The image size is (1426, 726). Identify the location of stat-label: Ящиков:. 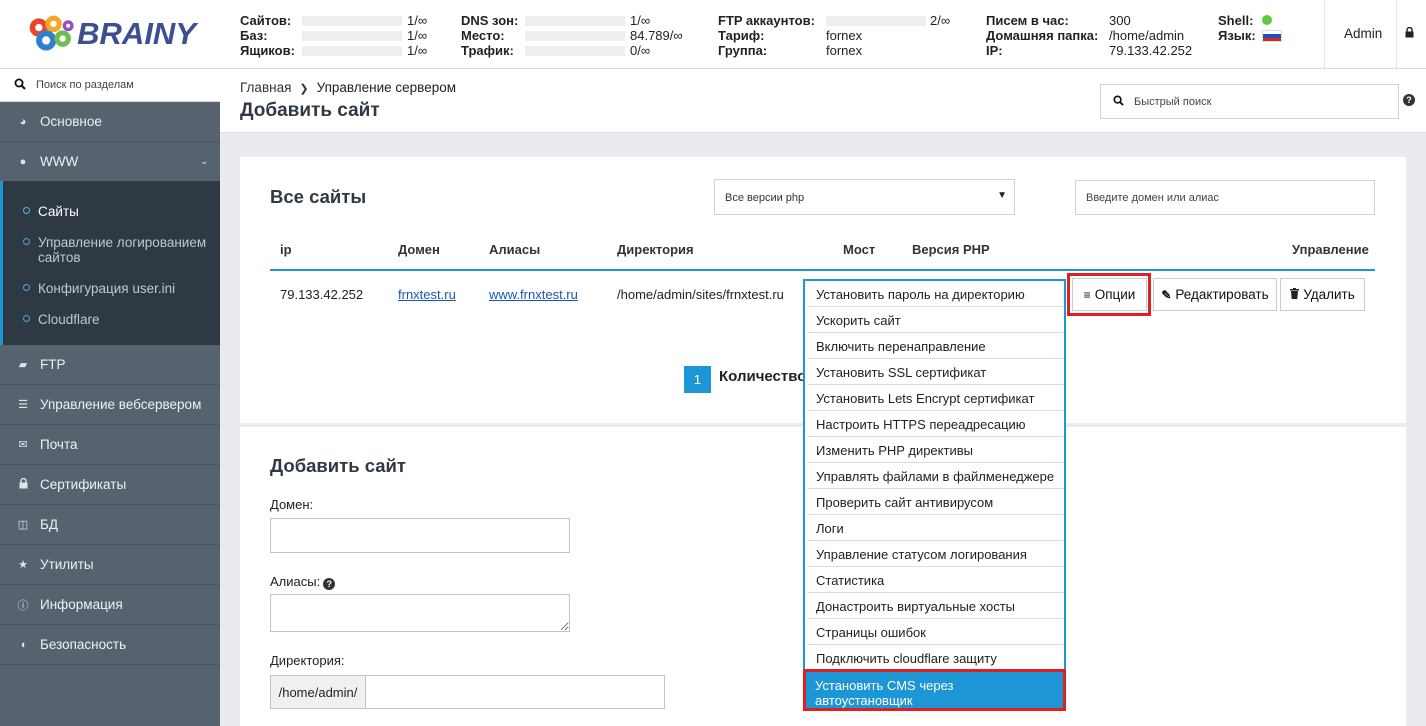
(267, 50).